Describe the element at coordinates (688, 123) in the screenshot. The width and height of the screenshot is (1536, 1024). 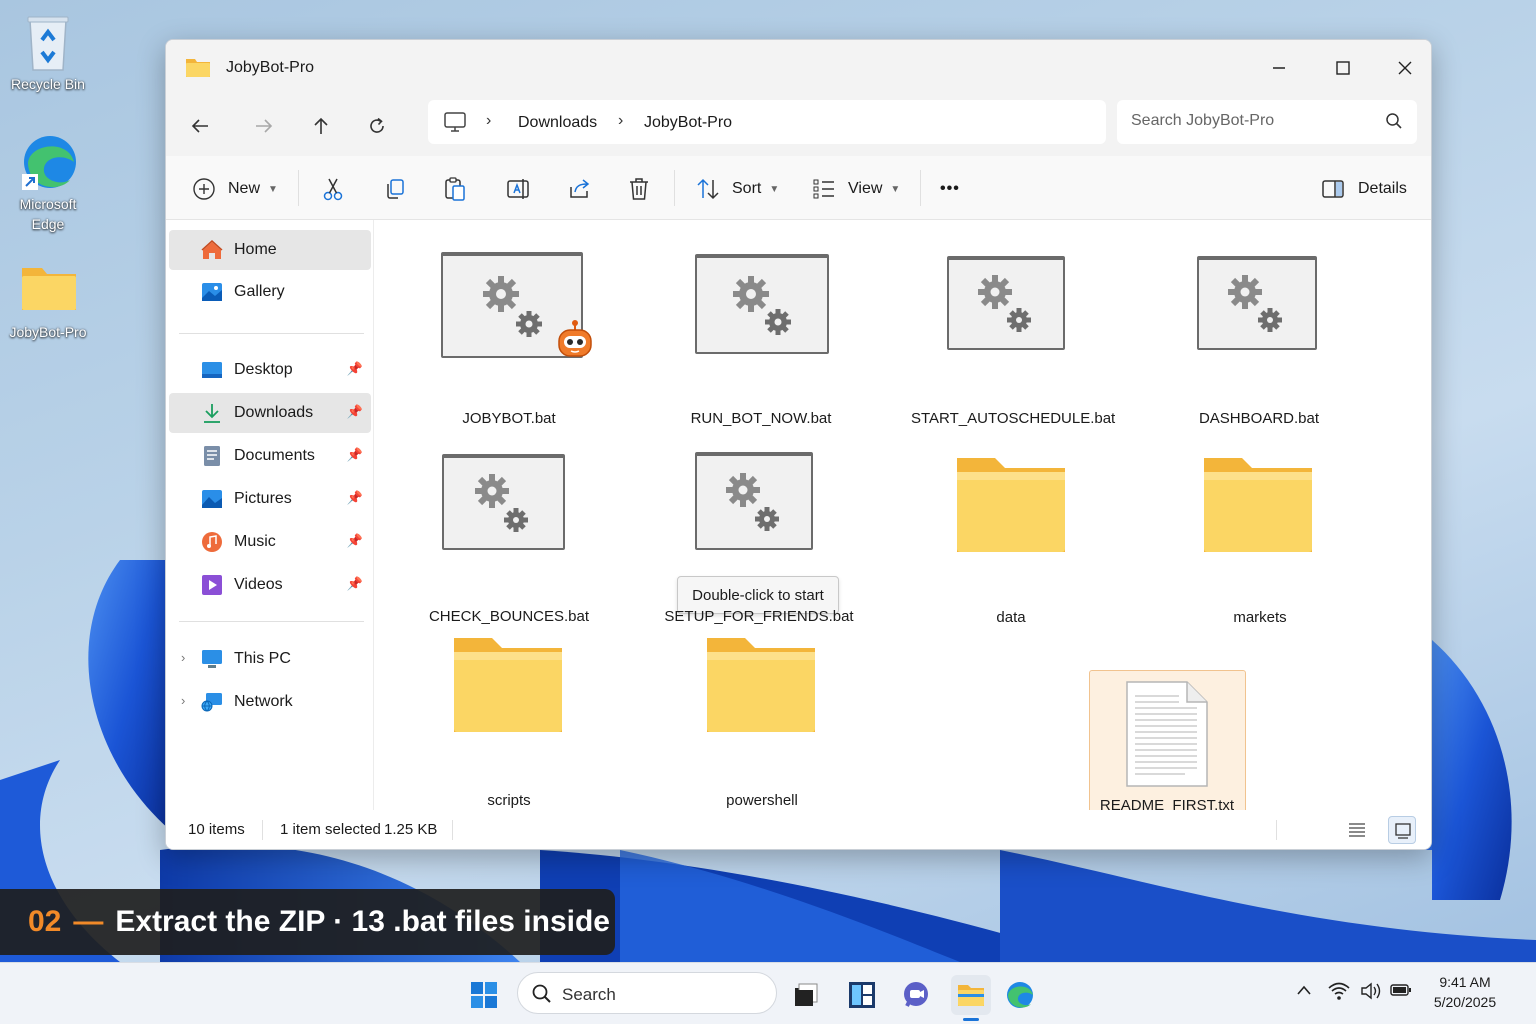
I see `breadcrumb-jobybot-pro: JobyBot-Pro` at that location.